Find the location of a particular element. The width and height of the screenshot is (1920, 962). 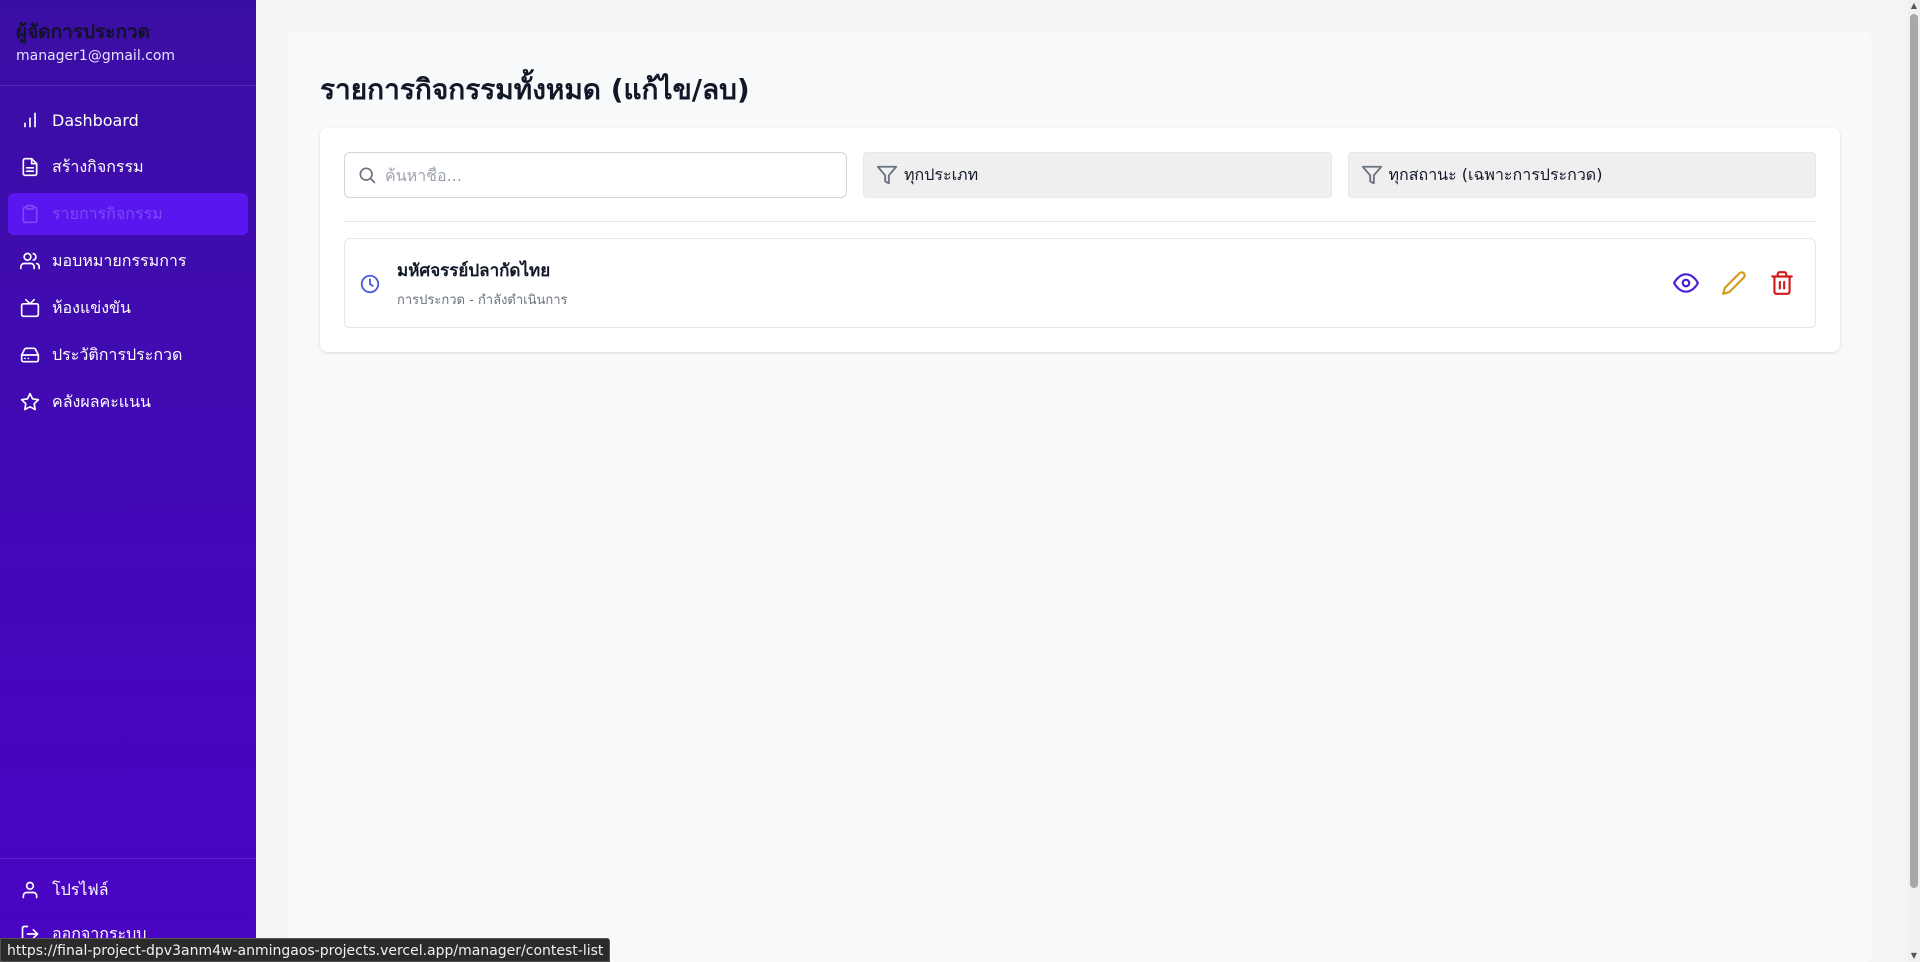

sidebar-item-label: Dashboard is located at coordinates (95, 120).